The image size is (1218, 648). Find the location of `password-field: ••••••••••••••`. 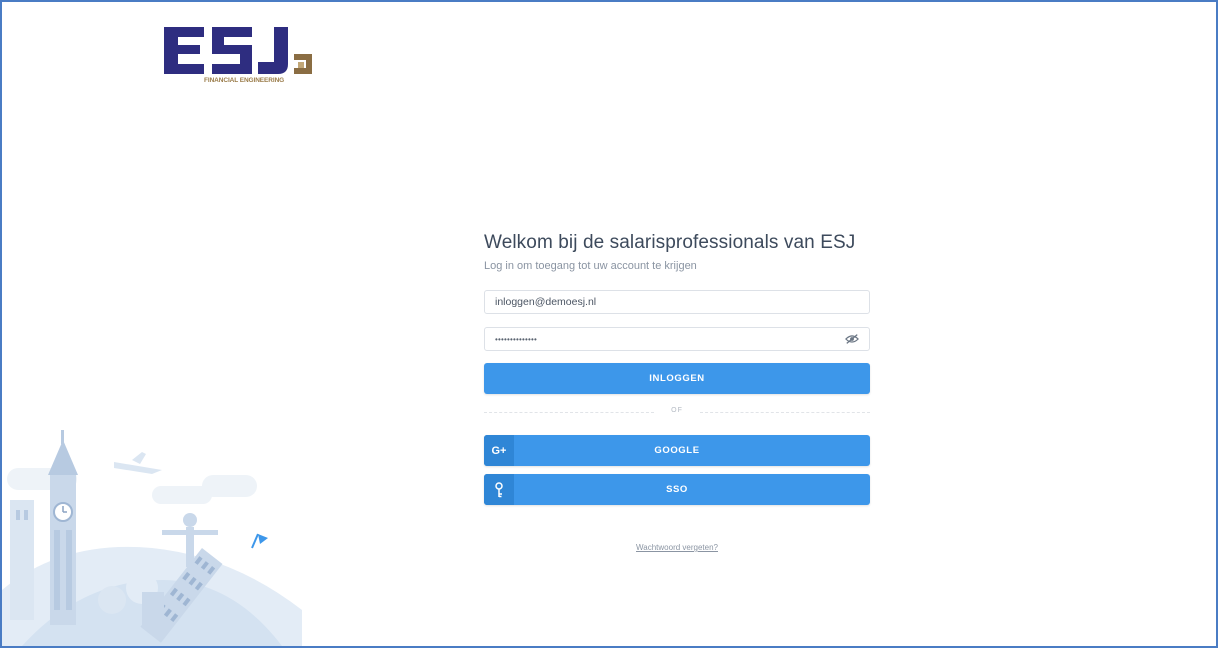

password-field: •••••••••••••• is located at coordinates (677, 339).